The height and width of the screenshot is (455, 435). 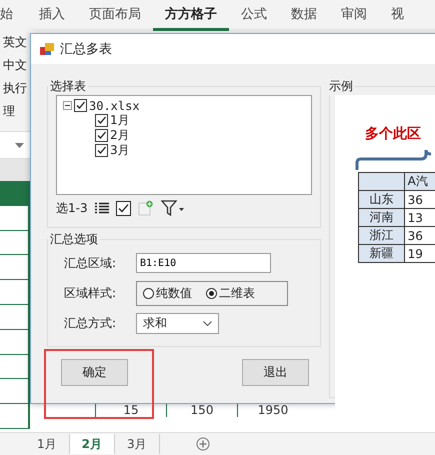 What do you see at coordinates (92, 444) in the screenshot?
I see `sheet-tab: 2月` at bounding box center [92, 444].